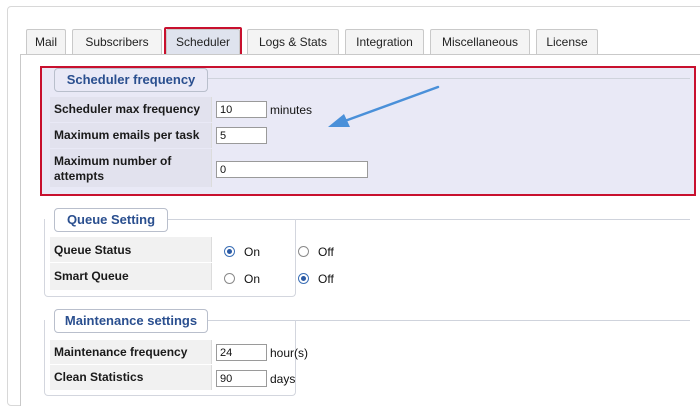 The height and width of the screenshot is (406, 700). Describe the element at coordinates (131, 377) in the screenshot. I see `clean-statistics-label: Clean Statistics` at that location.